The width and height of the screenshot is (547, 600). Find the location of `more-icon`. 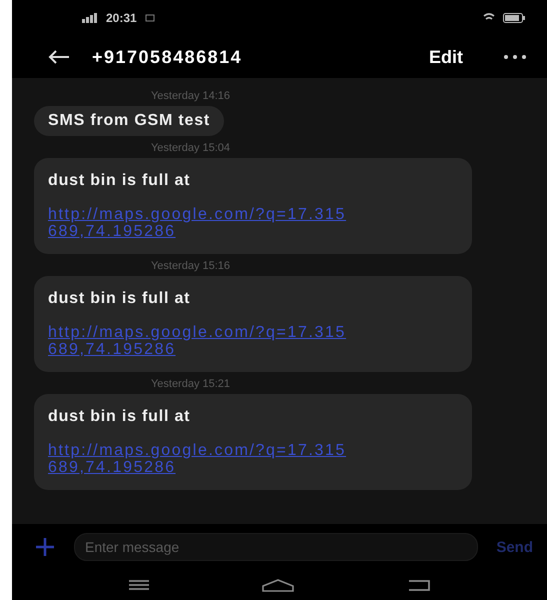

more-icon is located at coordinates (515, 57).